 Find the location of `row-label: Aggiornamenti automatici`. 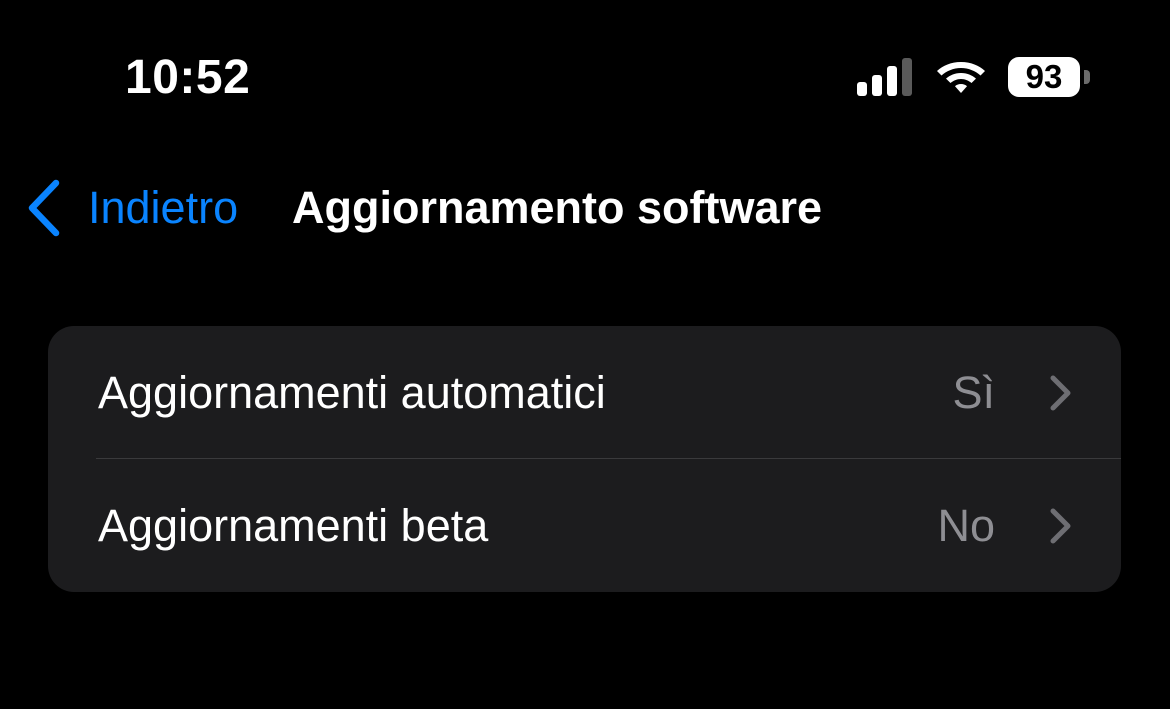

row-label: Aggiornamenti automatici is located at coordinates (352, 392).